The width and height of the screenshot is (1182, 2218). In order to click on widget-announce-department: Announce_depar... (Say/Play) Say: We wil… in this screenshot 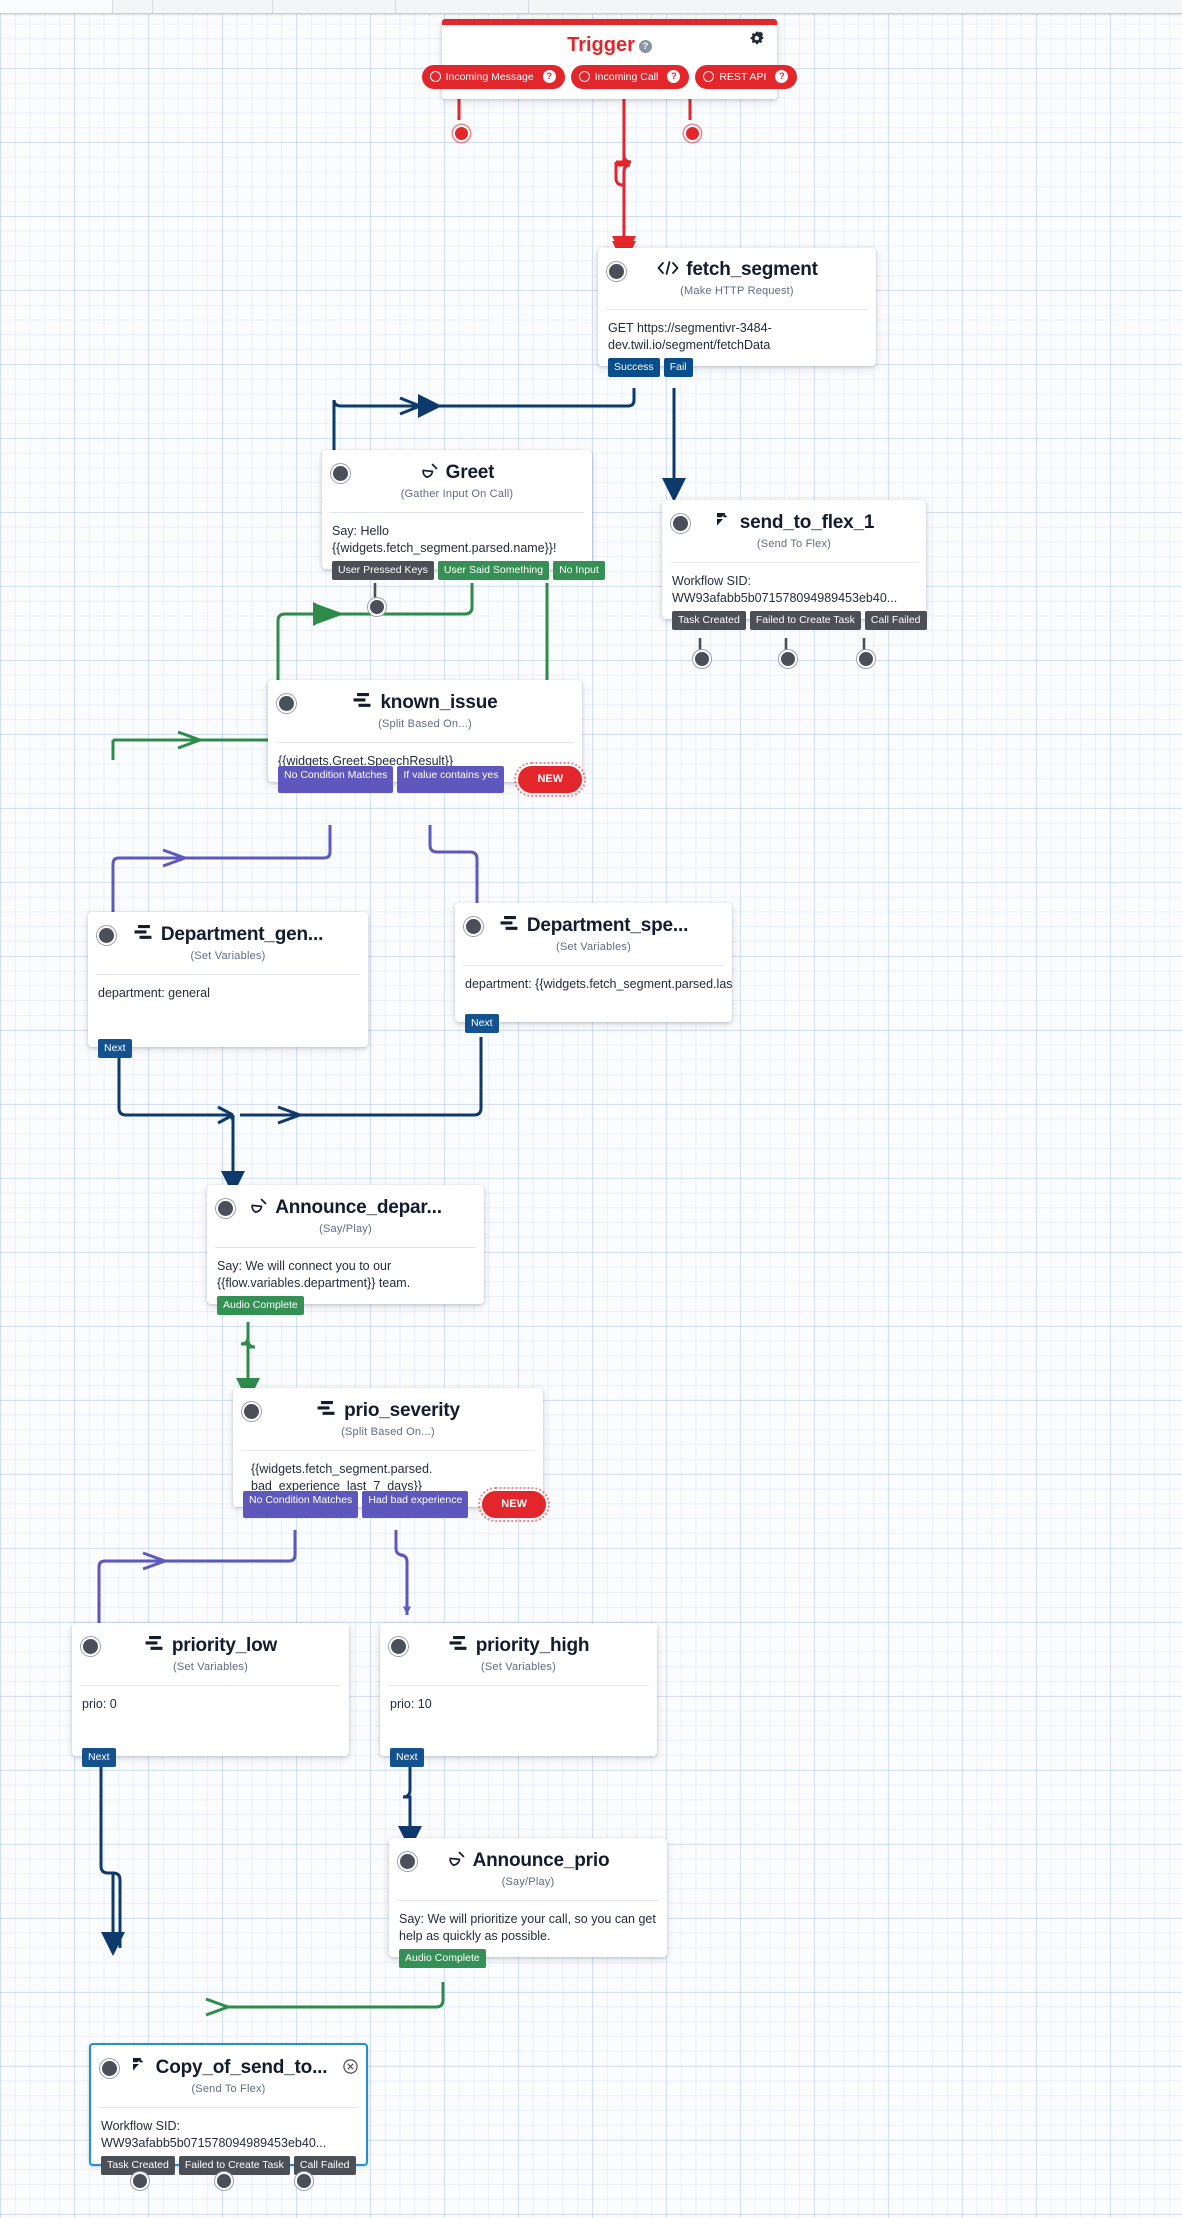, I will do `click(345, 1250)`.